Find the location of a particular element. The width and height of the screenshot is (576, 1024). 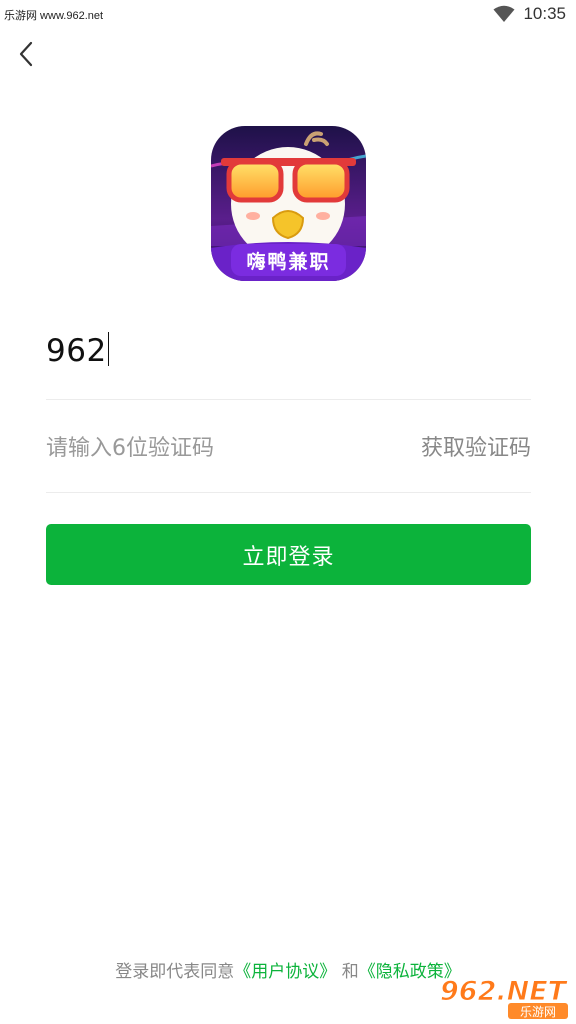

logo-app-name: 嗨鸭兼职 is located at coordinates (288, 261).